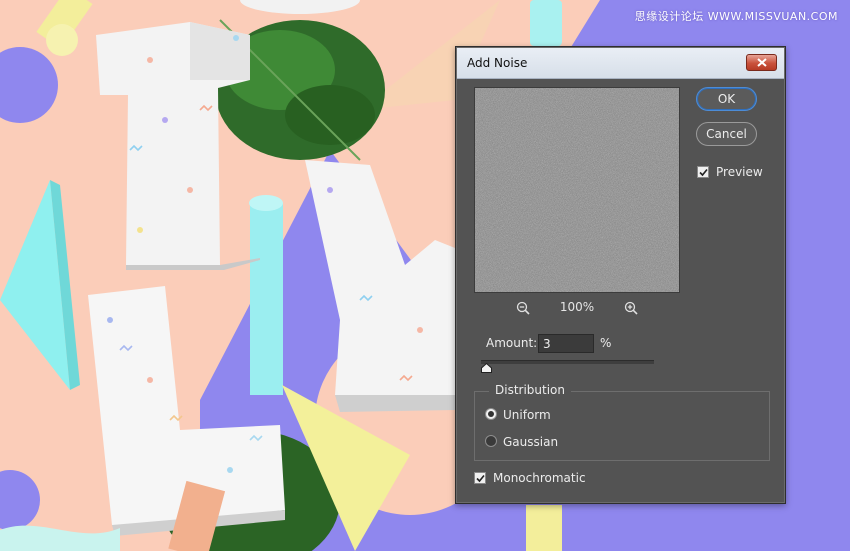 Image resolution: width=850 pixels, height=551 pixels. I want to click on amount-unit-label: %, so click(606, 343).